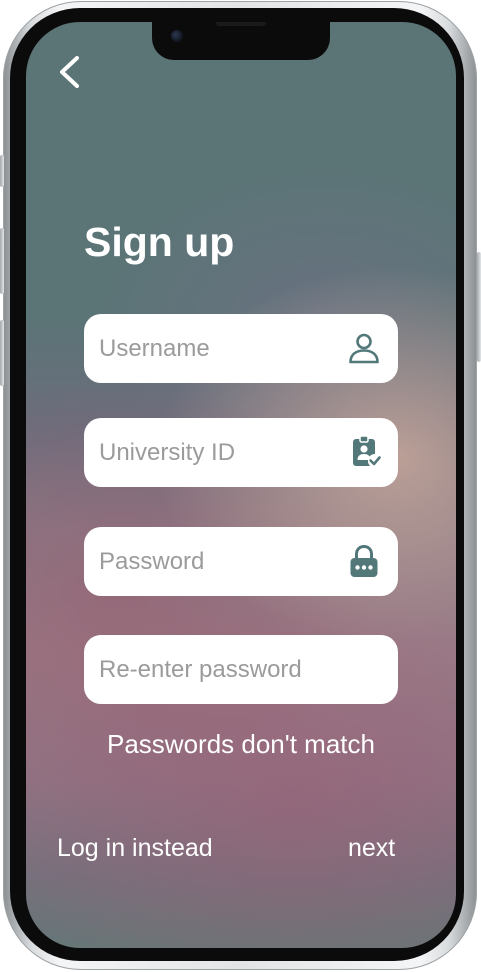 The height and width of the screenshot is (972, 481). I want to click on id-badge-check-icon, so click(367, 451).